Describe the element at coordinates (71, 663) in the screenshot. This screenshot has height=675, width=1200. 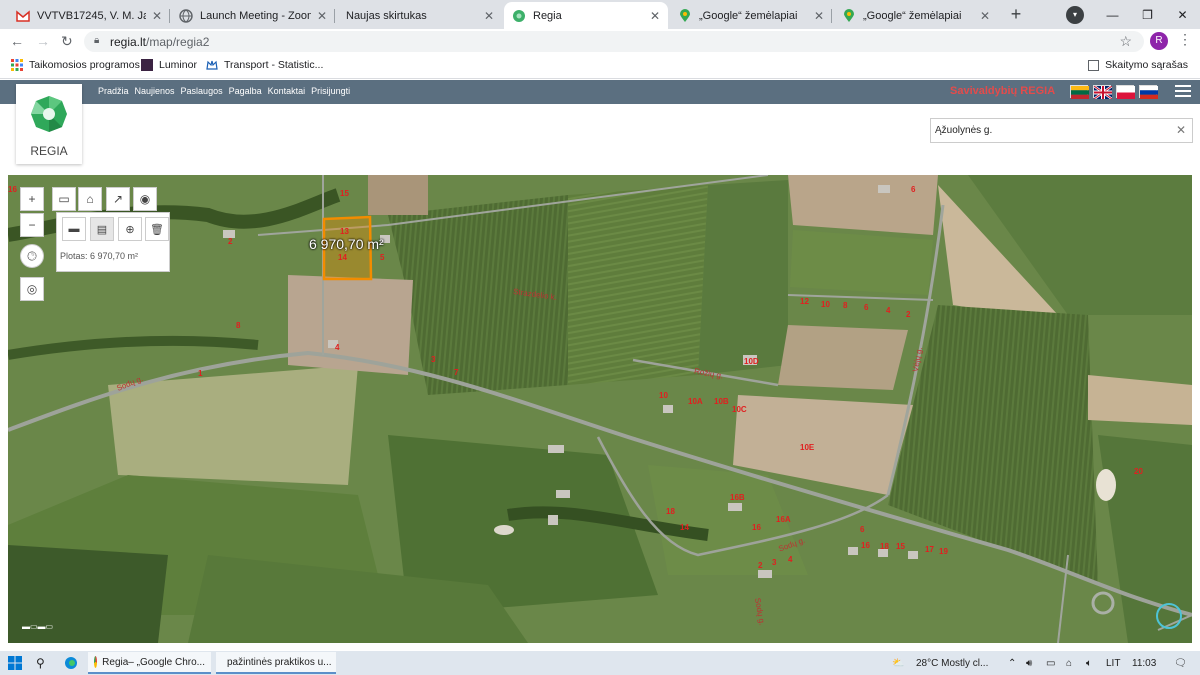
I see `edge-icon` at that location.